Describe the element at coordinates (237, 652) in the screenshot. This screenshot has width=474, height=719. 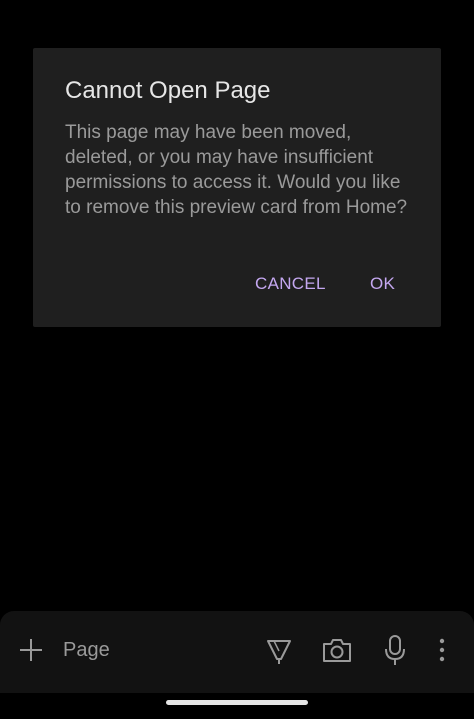
I see `bottom-toolbar: Page` at that location.